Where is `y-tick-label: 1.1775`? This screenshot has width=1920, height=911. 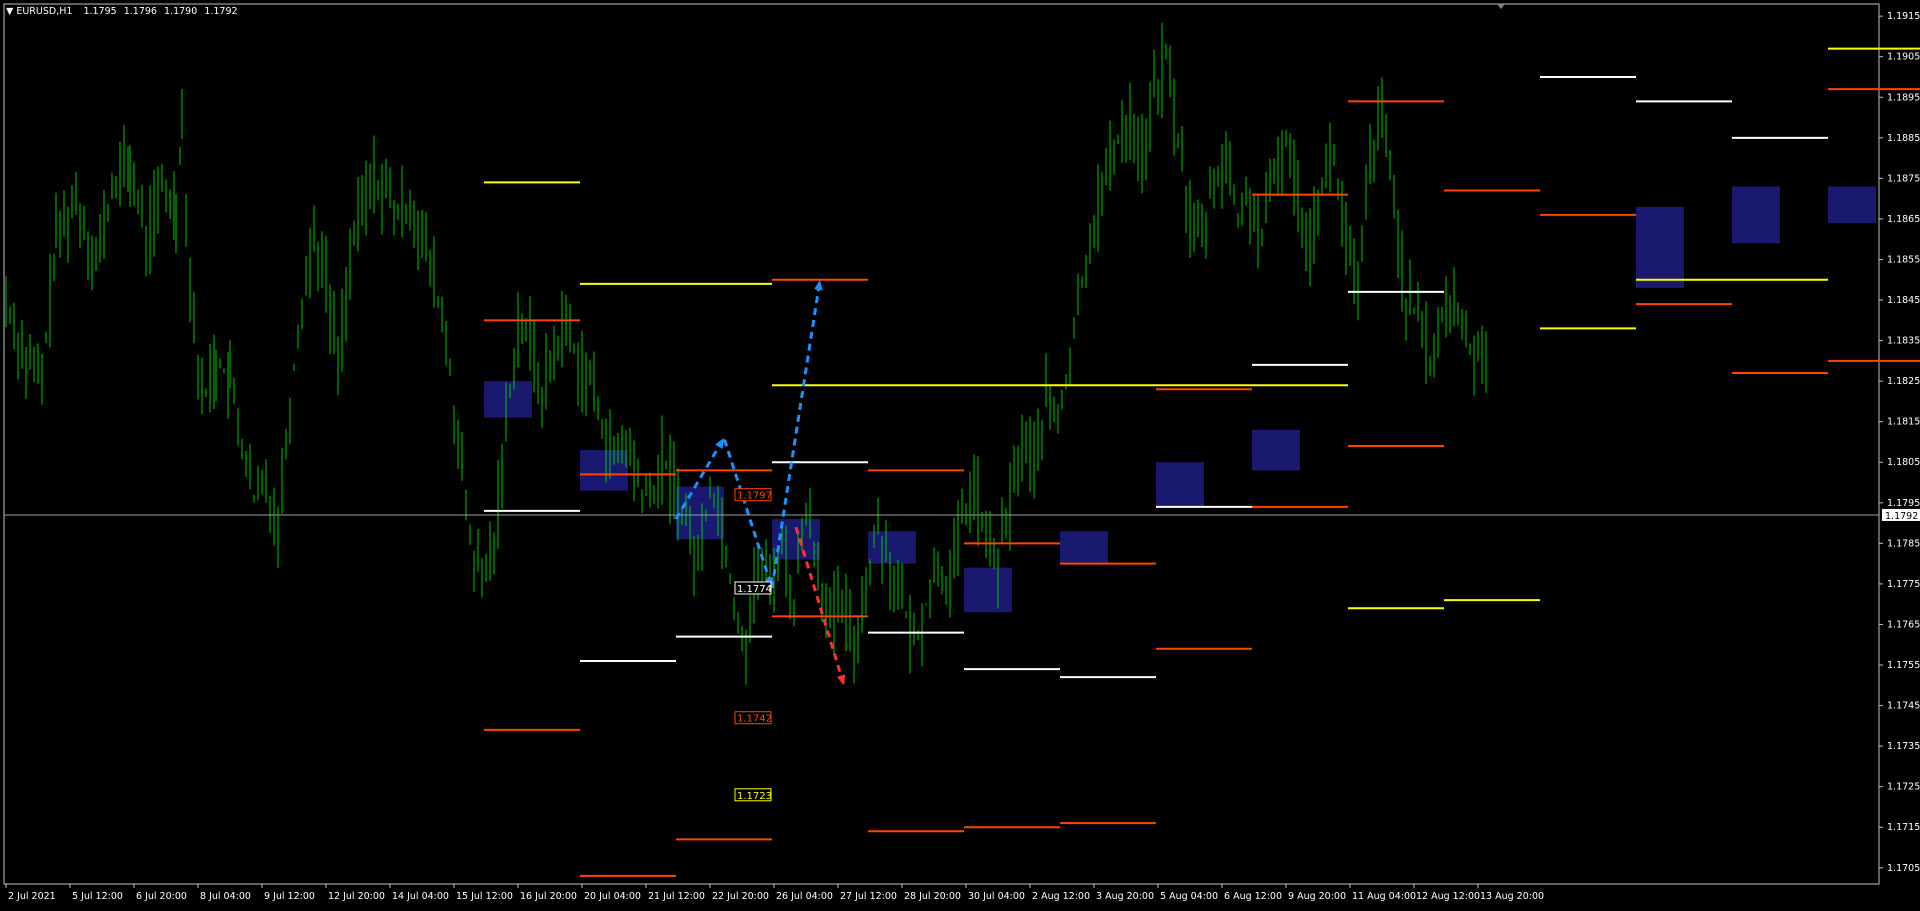 y-tick-label: 1.1775 is located at coordinates (1903, 584).